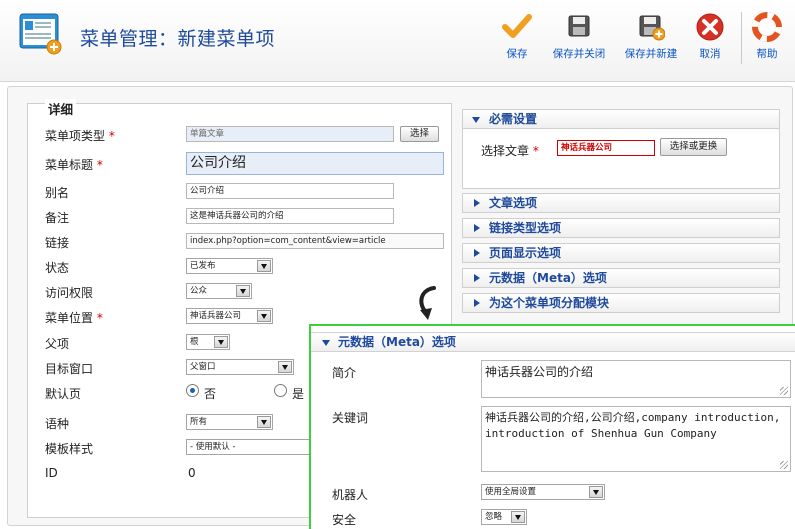  I want to click on select-article-button: 选择或更换, so click(693, 147).